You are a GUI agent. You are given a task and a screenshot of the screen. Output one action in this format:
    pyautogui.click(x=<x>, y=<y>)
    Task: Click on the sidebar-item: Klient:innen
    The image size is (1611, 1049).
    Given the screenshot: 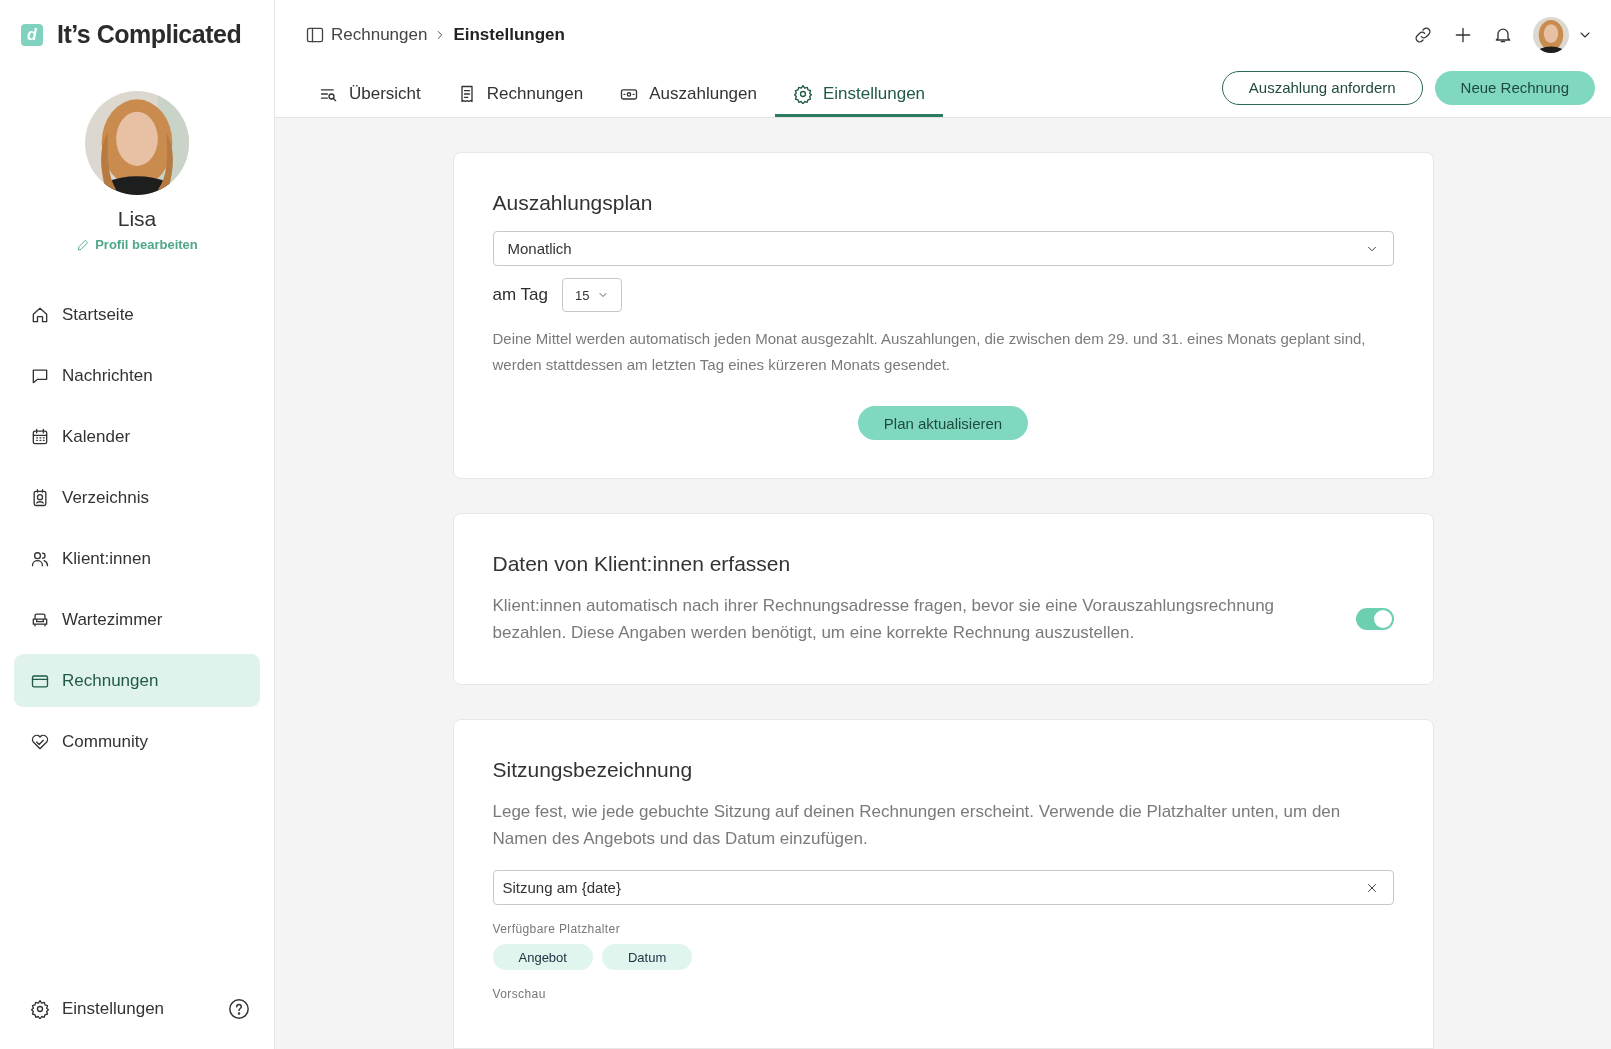 What is the action you would take?
    pyautogui.click(x=137, y=558)
    